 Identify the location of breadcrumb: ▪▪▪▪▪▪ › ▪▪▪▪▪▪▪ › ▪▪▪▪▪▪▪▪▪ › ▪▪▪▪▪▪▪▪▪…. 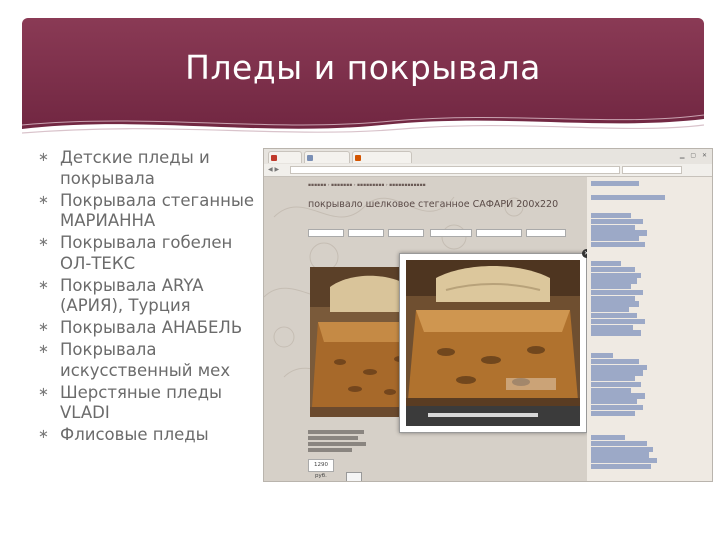
(443, 185).